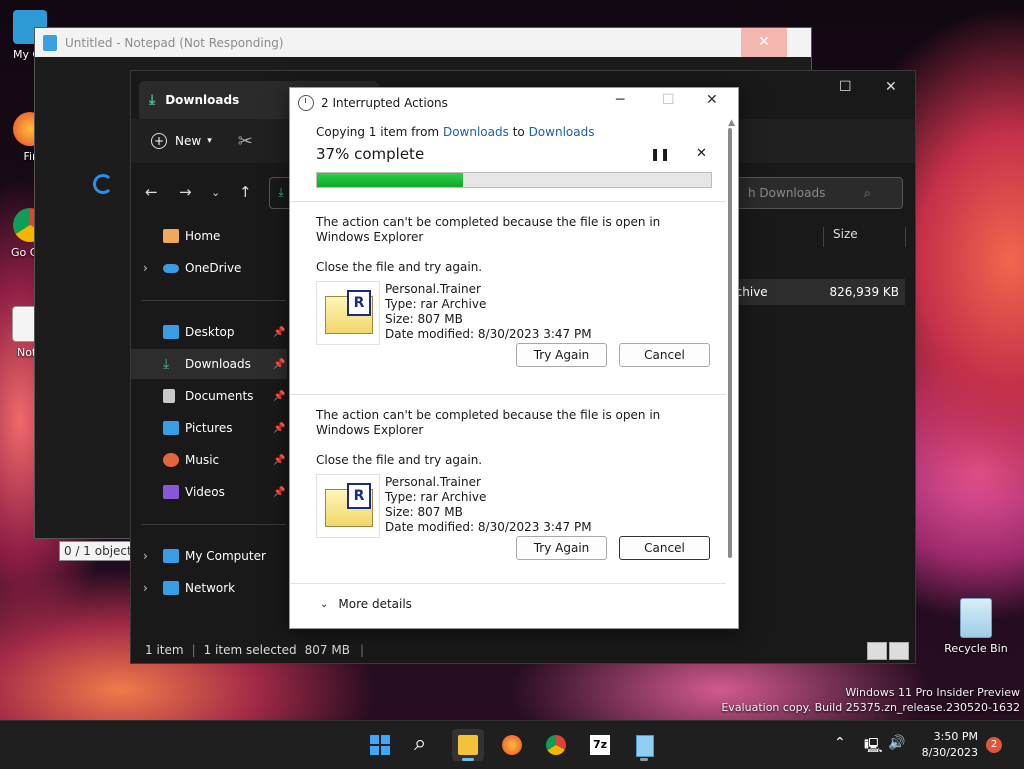 This screenshot has width=1024, height=769. I want to click on document-icon, so click(169, 396).